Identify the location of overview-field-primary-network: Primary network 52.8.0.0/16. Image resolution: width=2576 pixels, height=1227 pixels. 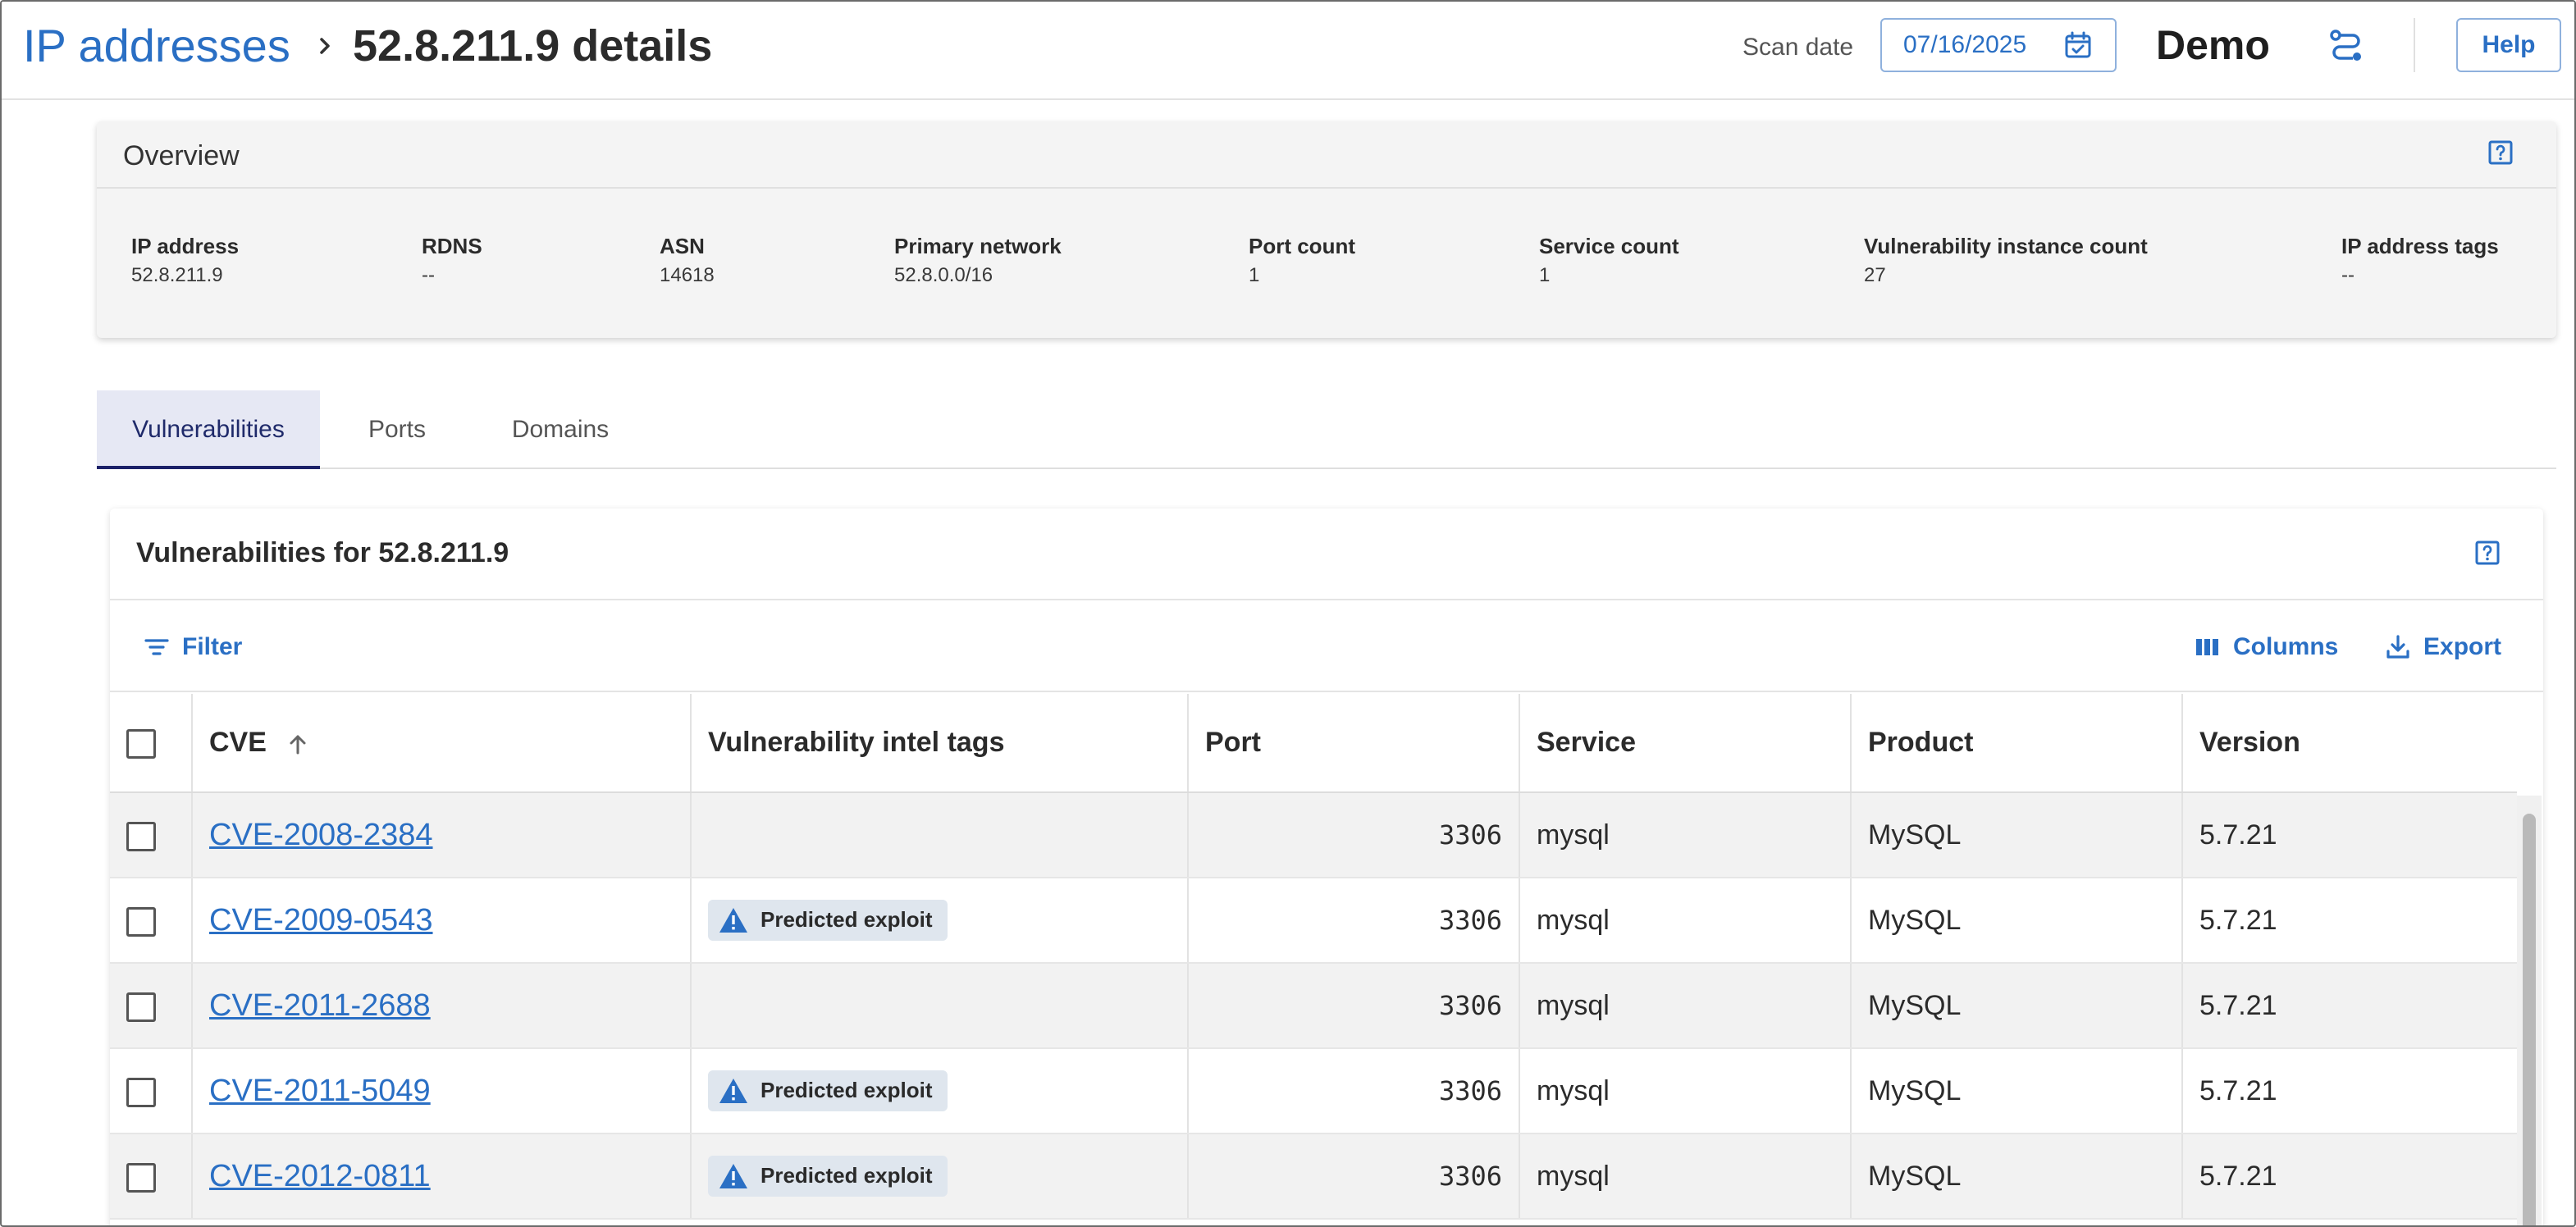
(978, 261).